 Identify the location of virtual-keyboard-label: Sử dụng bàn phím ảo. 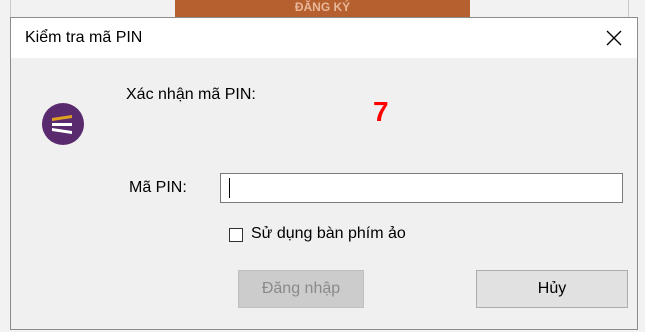
(328, 234).